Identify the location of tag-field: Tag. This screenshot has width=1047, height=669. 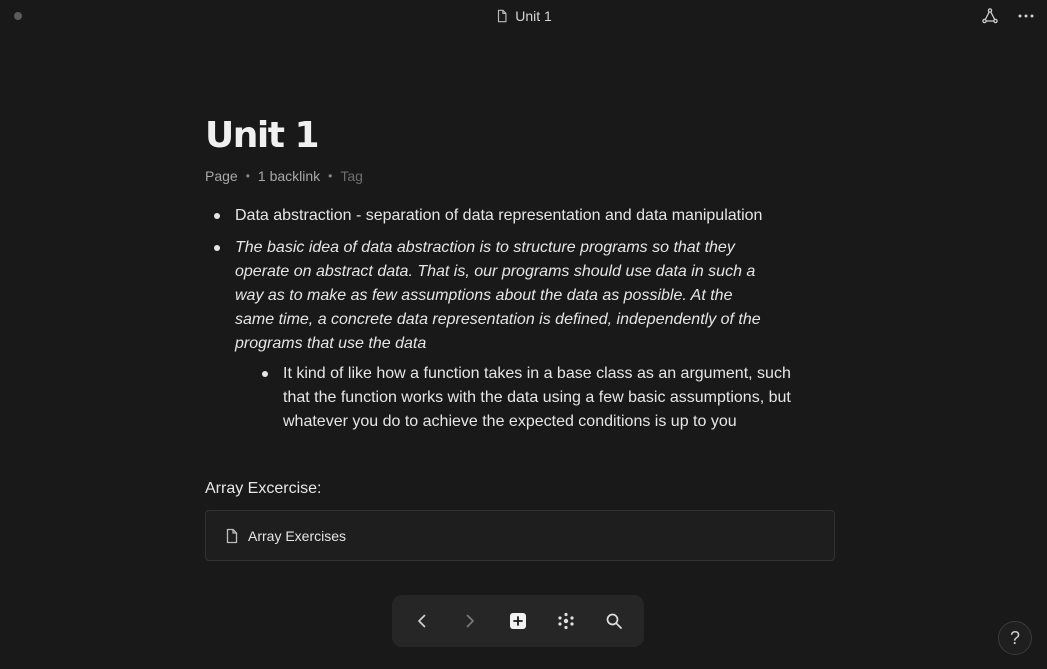
(351, 176).